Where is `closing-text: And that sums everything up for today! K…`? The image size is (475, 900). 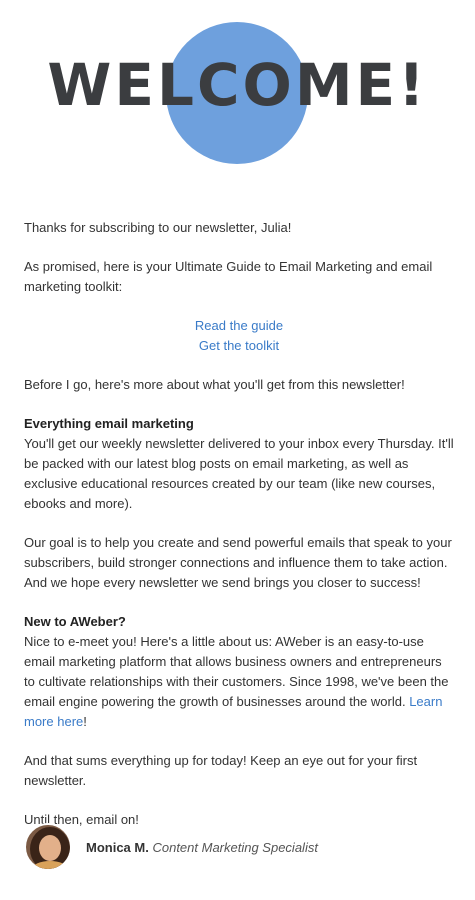 closing-text: And that sums everything up for today! K… is located at coordinates (221, 770).